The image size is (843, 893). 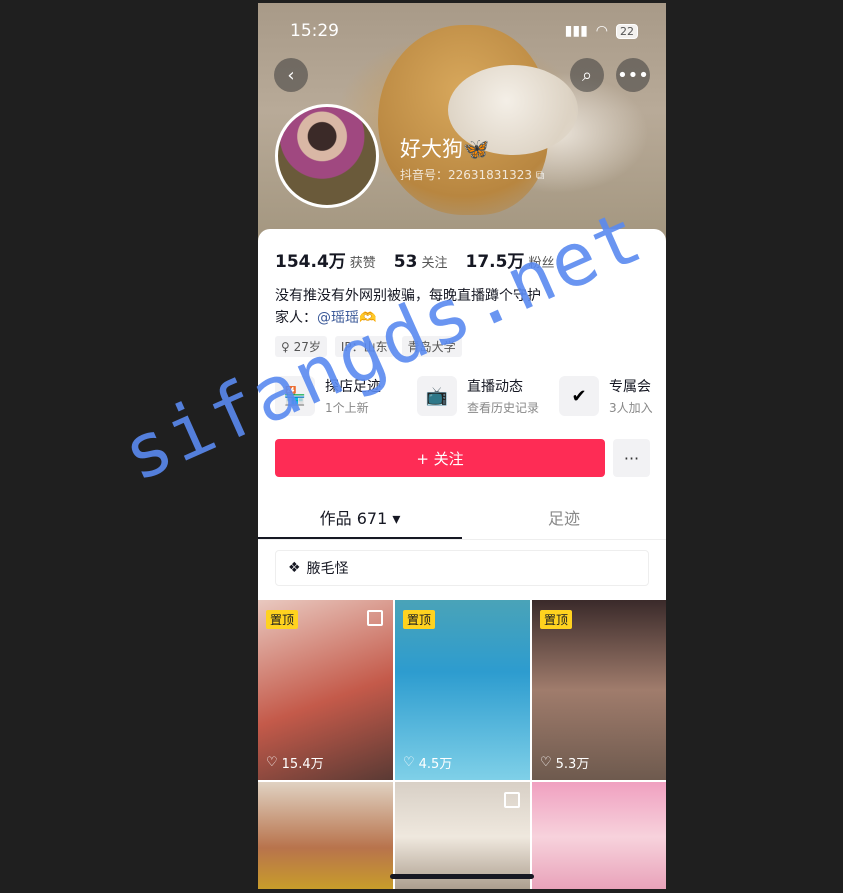 I want to click on stat-label: 获赞, so click(x=362, y=263).